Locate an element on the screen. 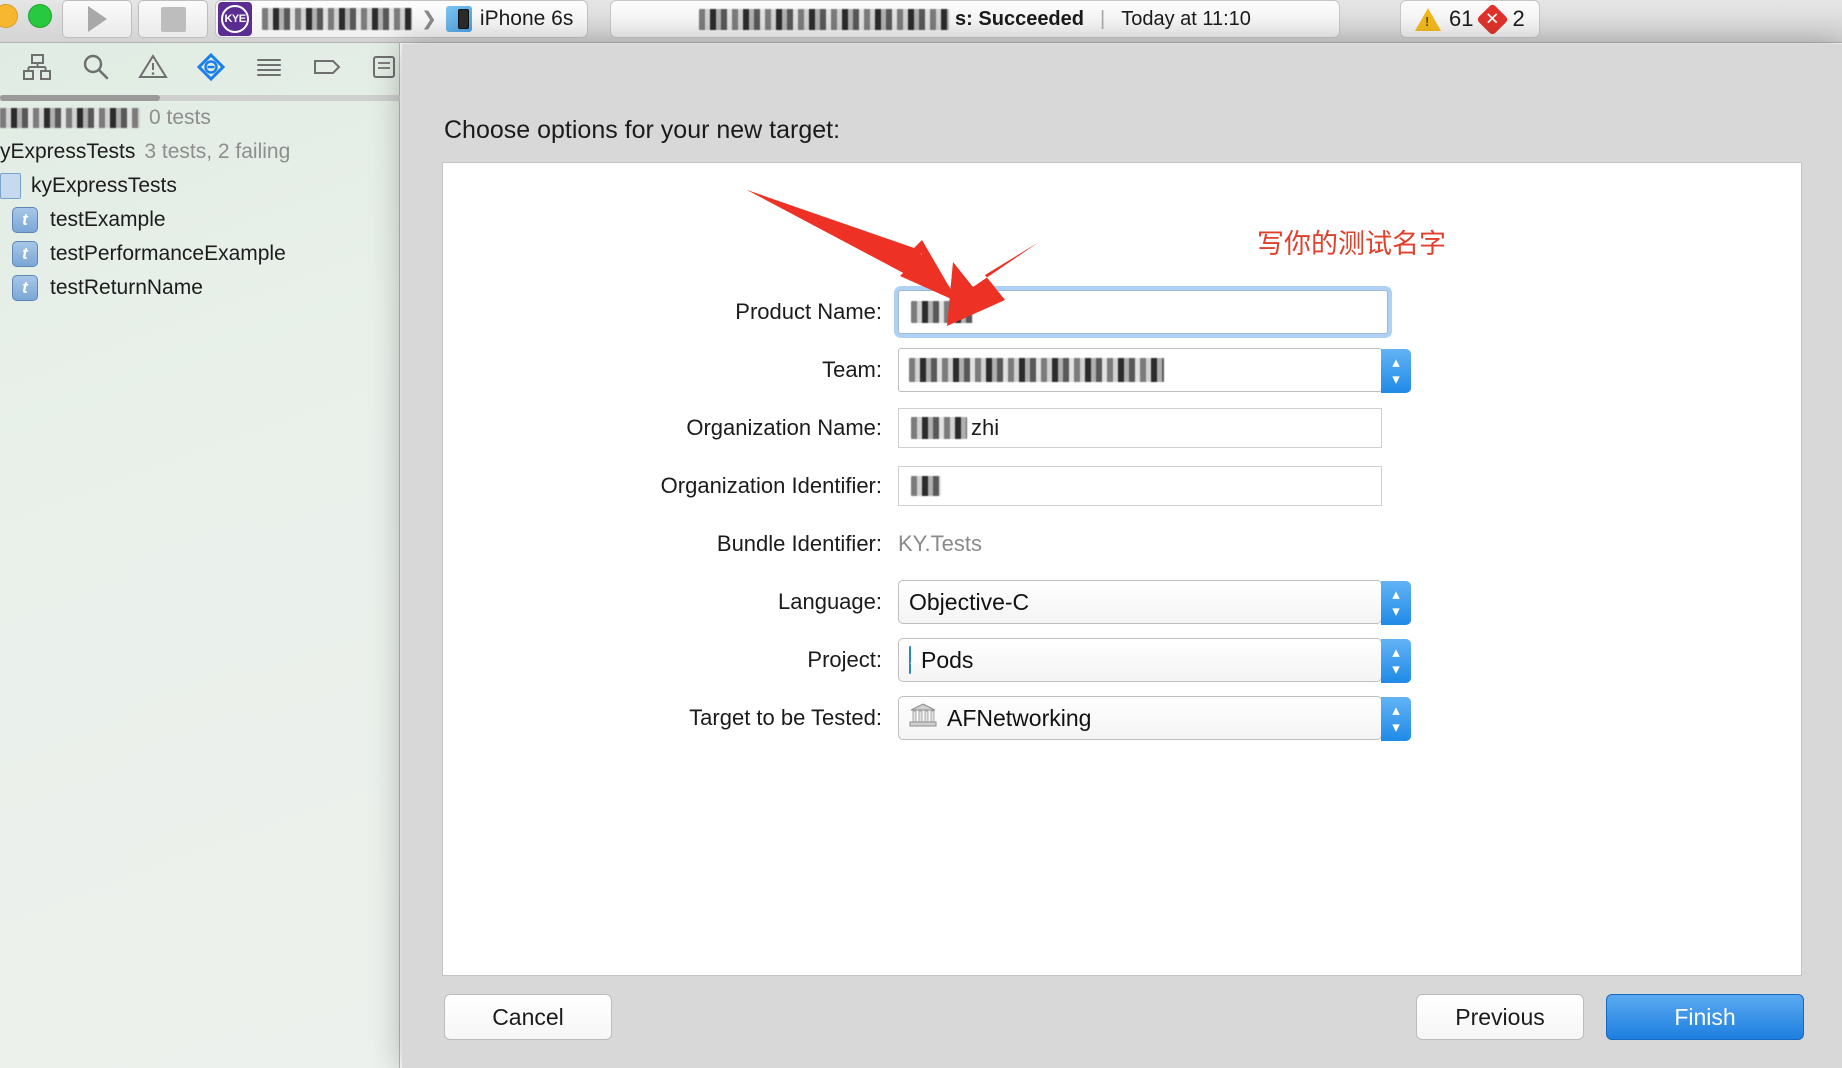 The width and height of the screenshot is (1842, 1068). issue-counters: 61 ✕ 2 is located at coordinates (1470, 19).